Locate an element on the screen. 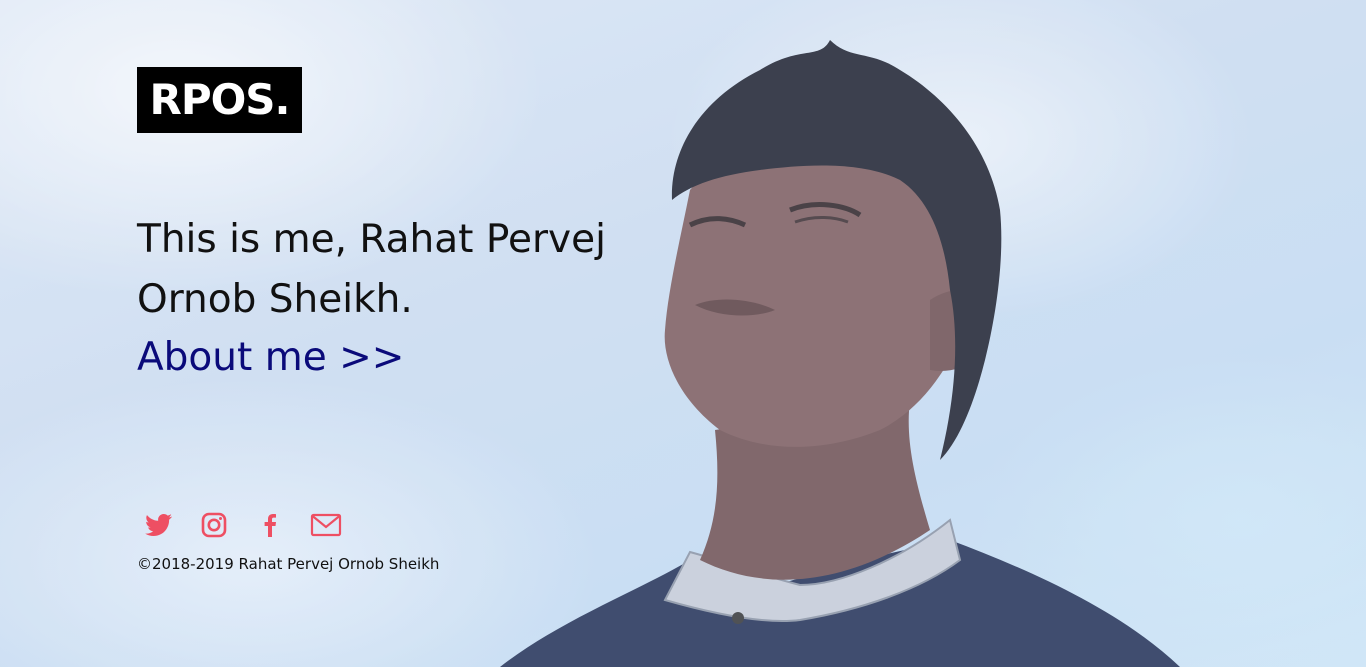 The height and width of the screenshot is (667, 1366). mail-link is located at coordinates (326, 525).